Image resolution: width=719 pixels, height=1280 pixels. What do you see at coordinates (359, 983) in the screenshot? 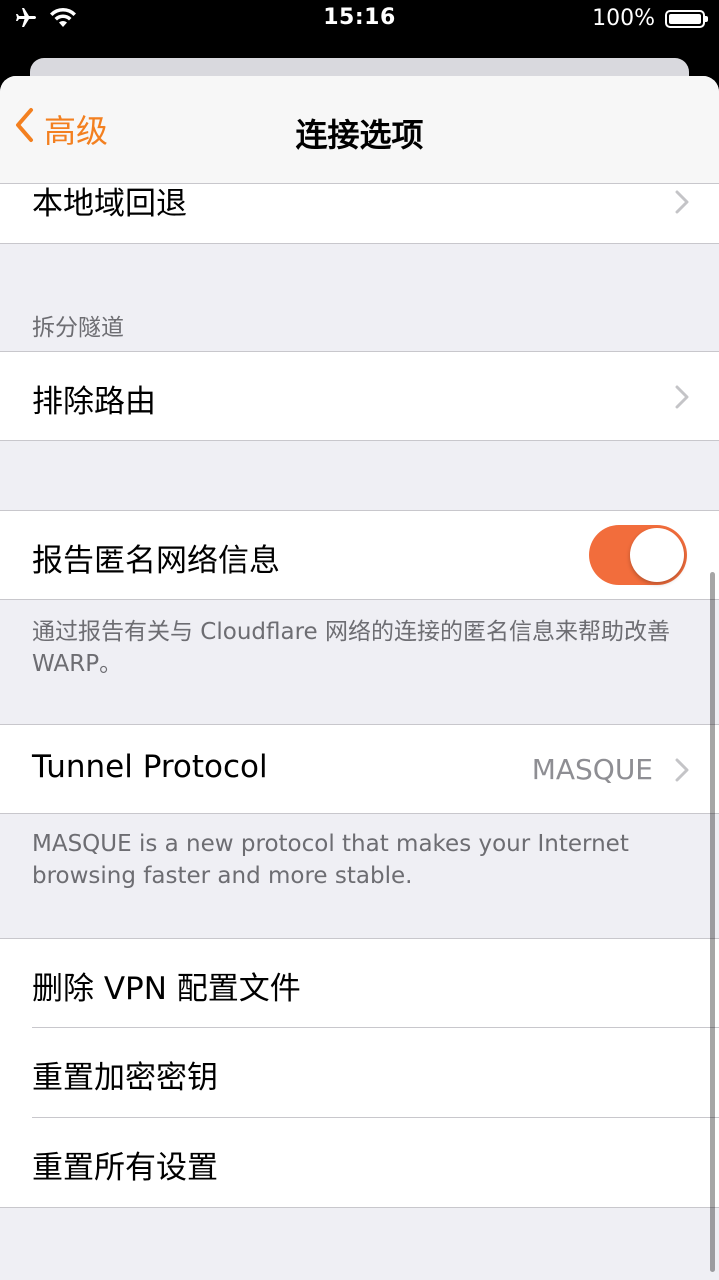
I see `row-delete-vpn-profile: 删除 VPN 配置文件` at bounding box center [359, 983].